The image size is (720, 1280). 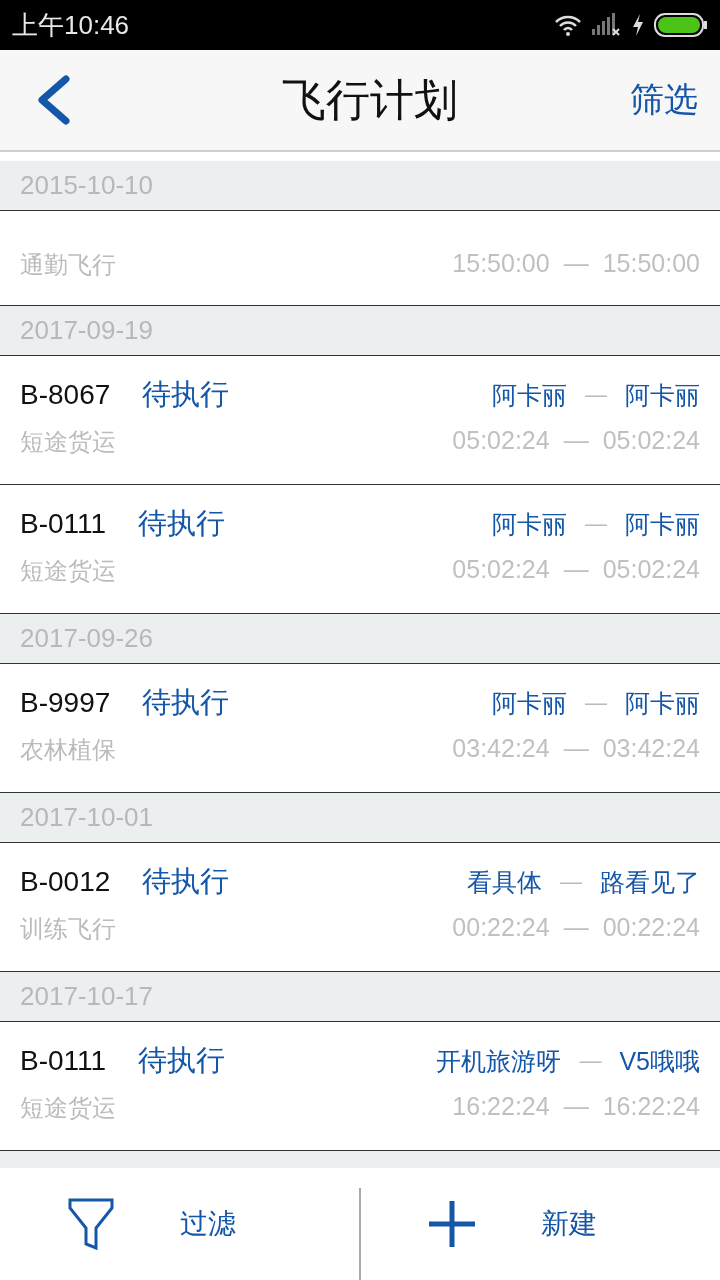 I want to click on start-time: 16:22:24, so click(x=501, y=1106).